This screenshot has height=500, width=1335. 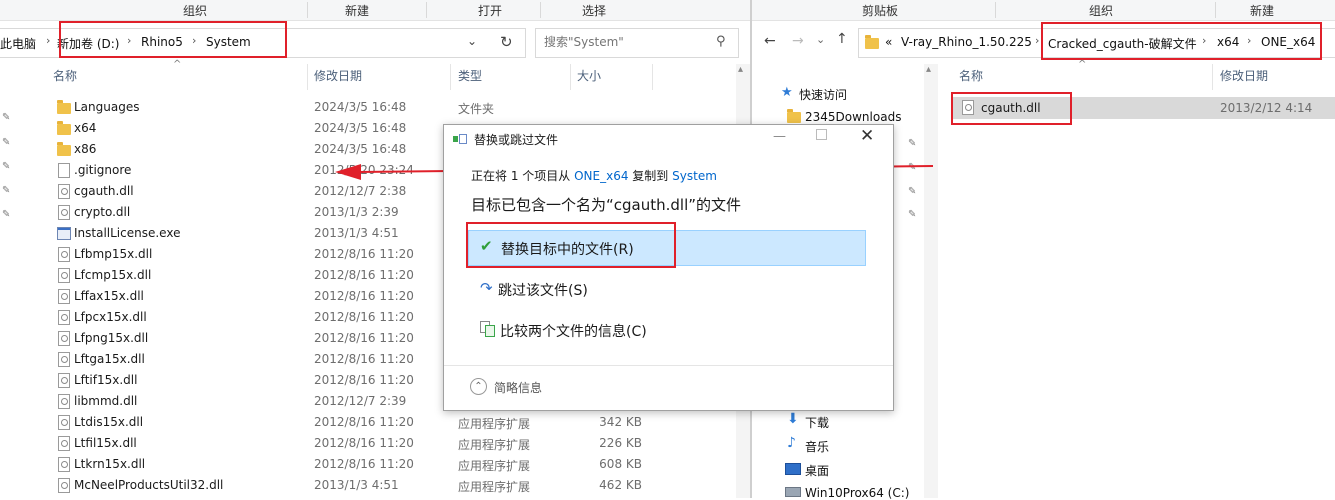 I want to click on file-name: Lfbmp15x.dll, so click(x=113, y=254).